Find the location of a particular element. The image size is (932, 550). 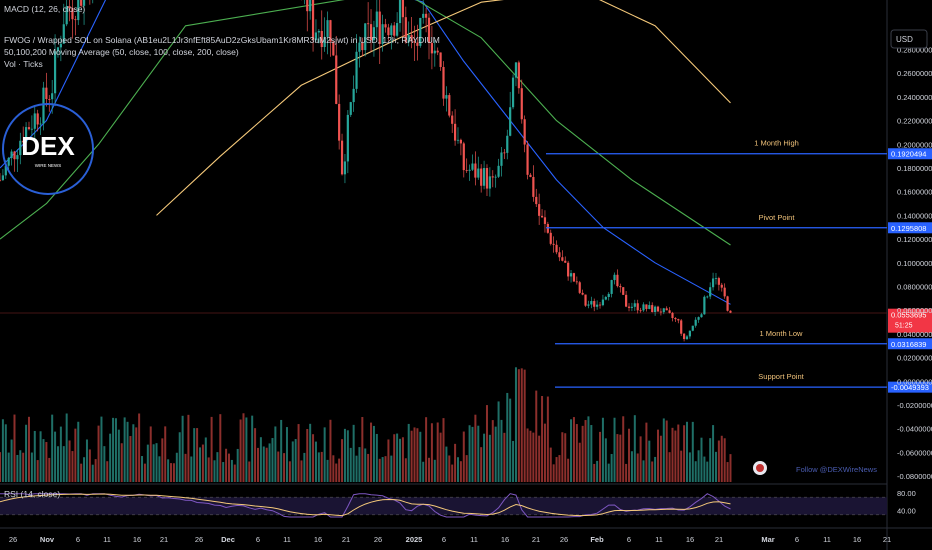

rsi-tick-label: 40.00 is located at coordinates (906, 510).